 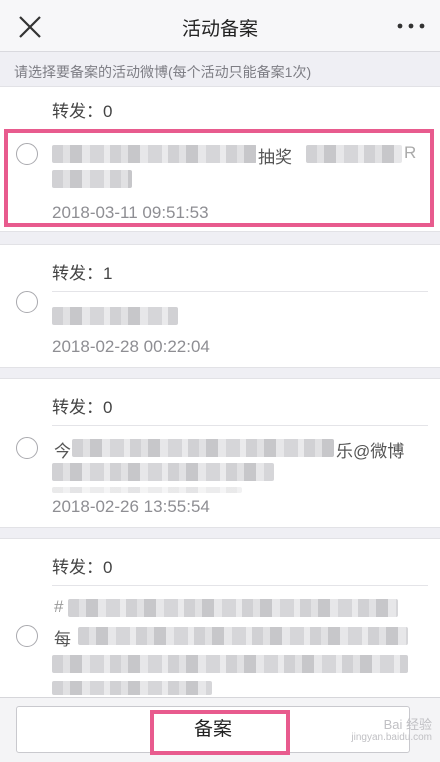 I want to click on post-time: 2018-02-26 13:55:54, so click(x=131, y=506).